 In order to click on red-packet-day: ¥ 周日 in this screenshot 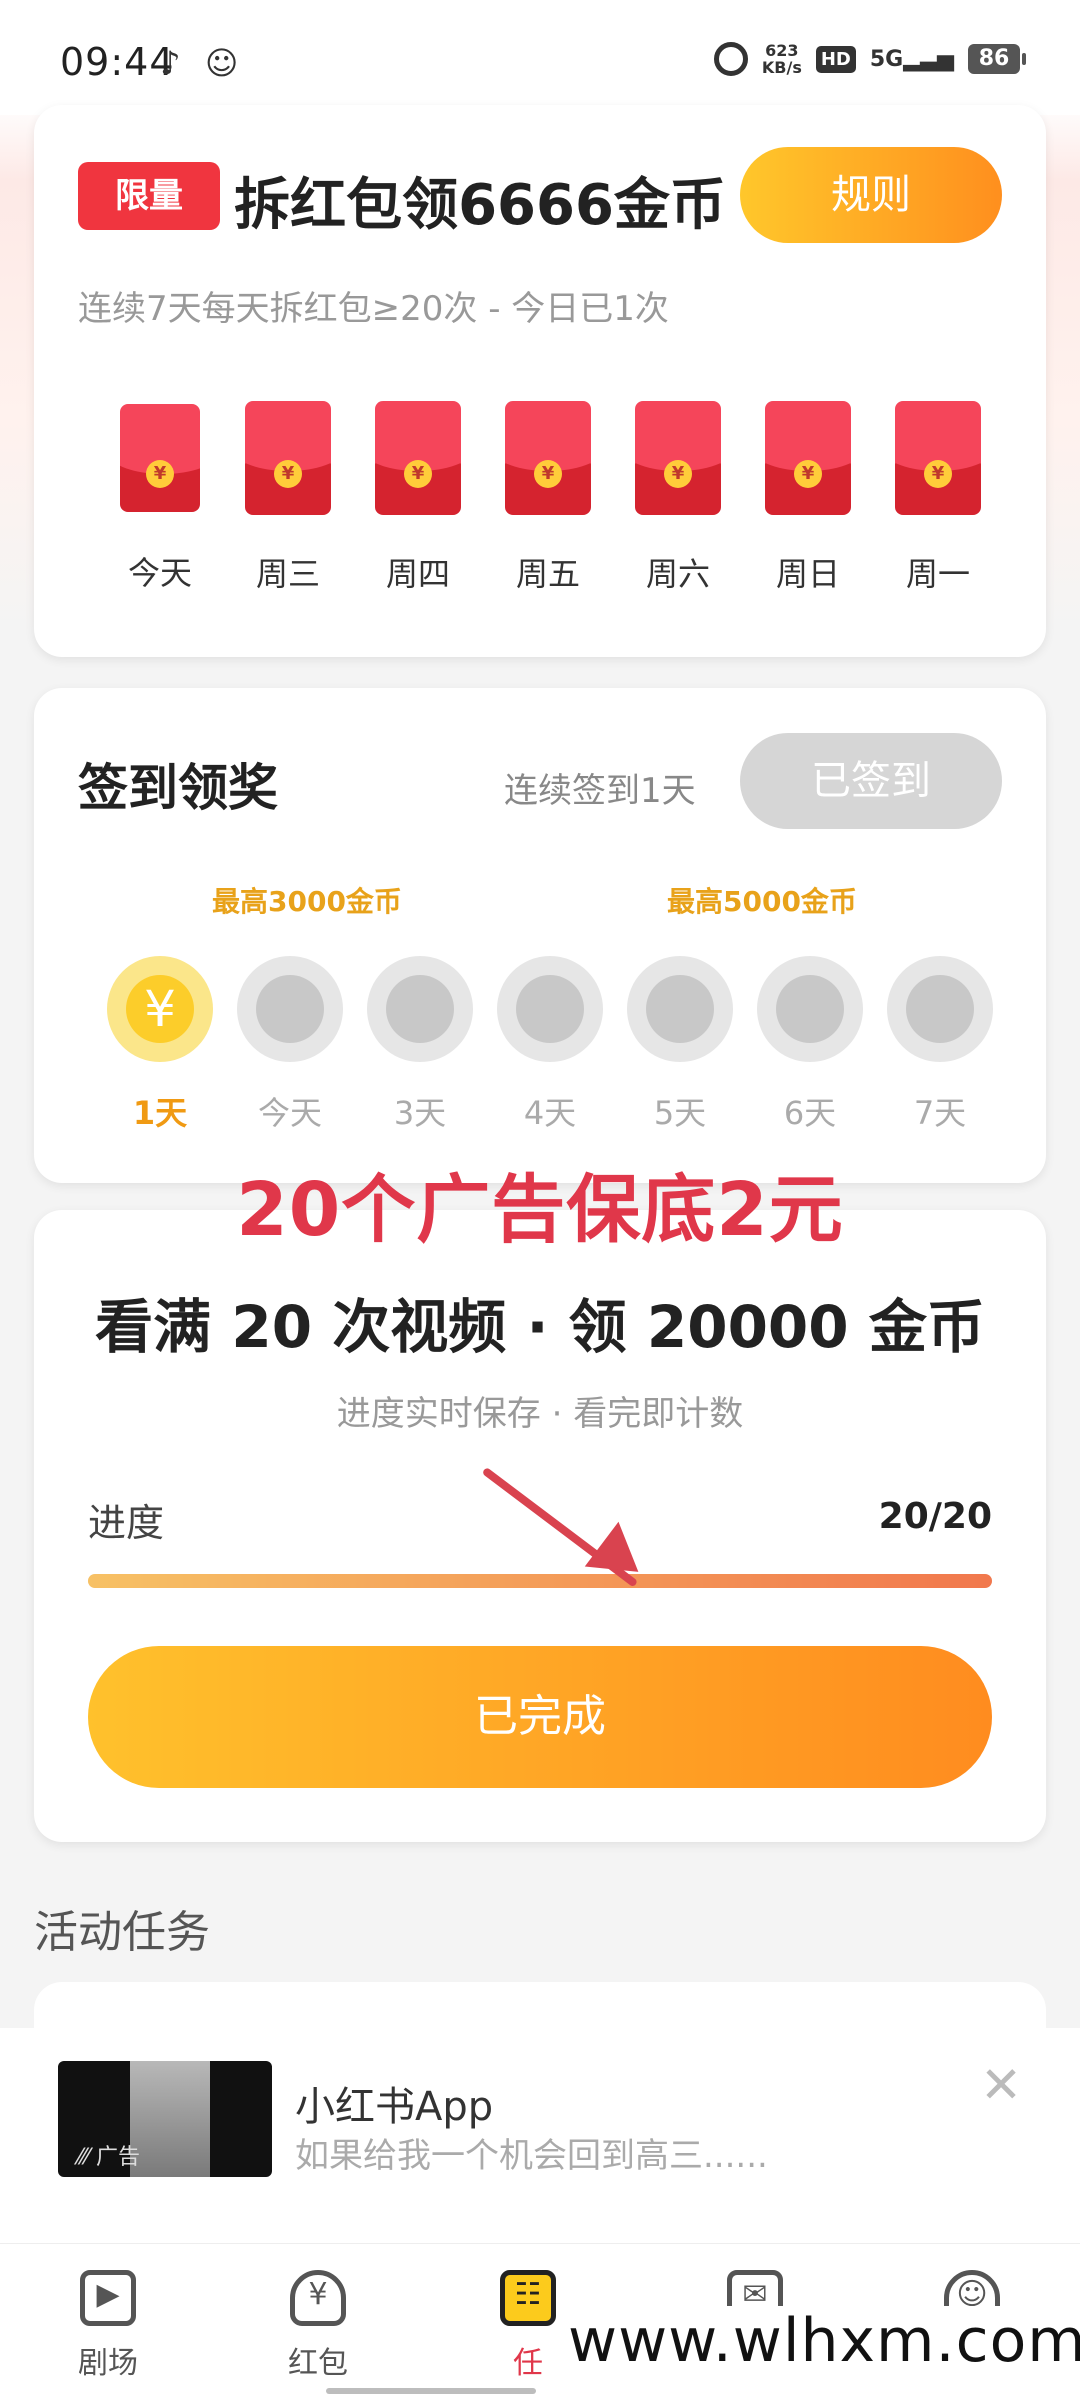, I will do `click(808, 498)`.